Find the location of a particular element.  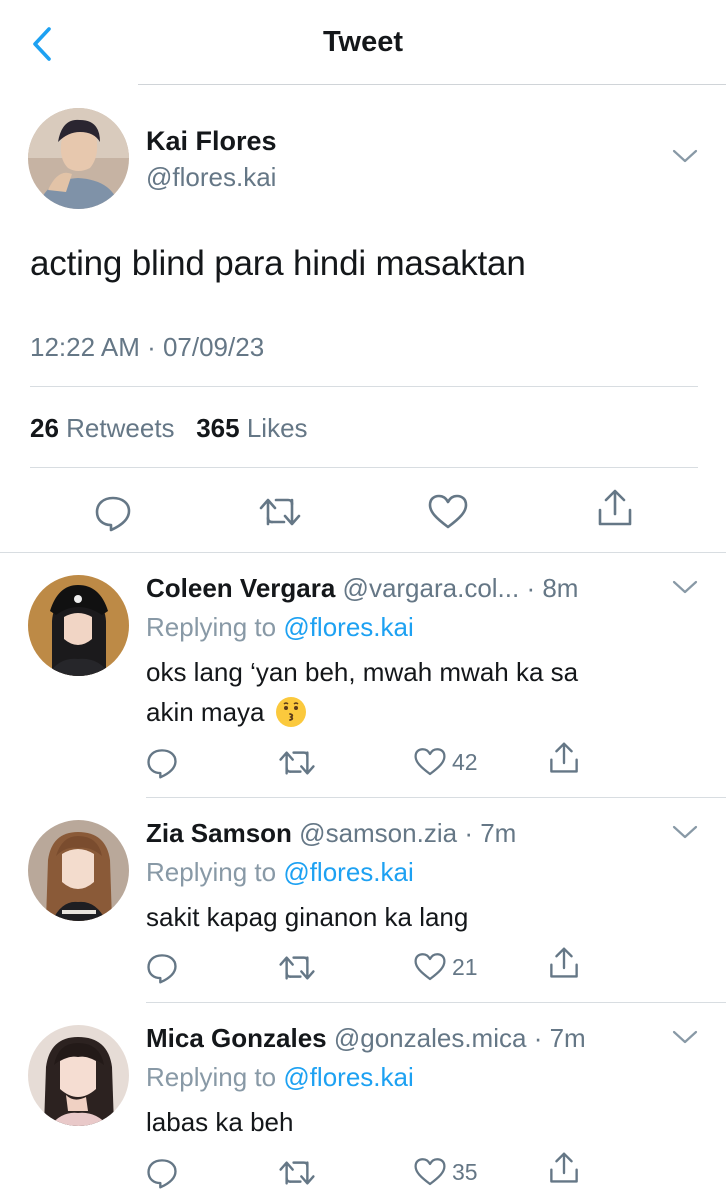

retweets-label: Retweets is located at coordinates (120, 428).